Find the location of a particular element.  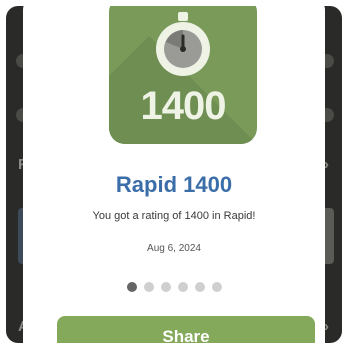

achievement-date: Aug 6, 2024 is located at coordinates (174, 248).